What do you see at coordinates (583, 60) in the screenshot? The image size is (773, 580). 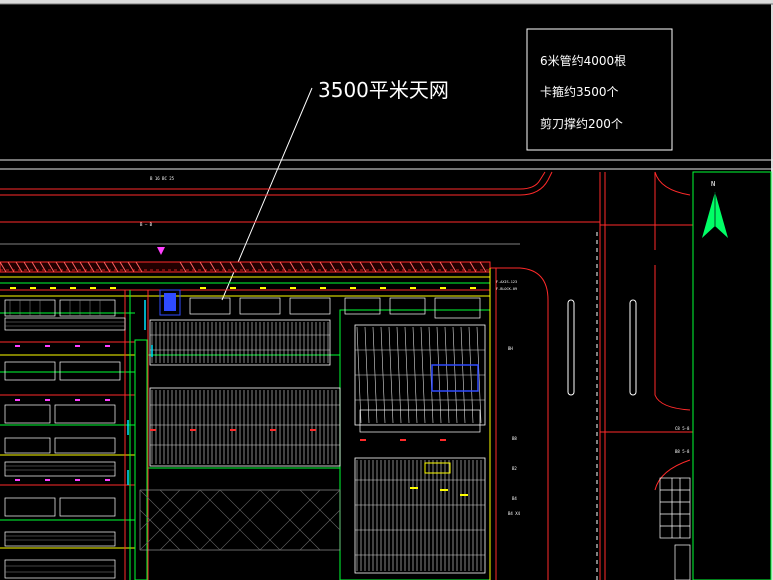 I see `note-line-1: 6米管约4000根` at bounding box center [583, 60].